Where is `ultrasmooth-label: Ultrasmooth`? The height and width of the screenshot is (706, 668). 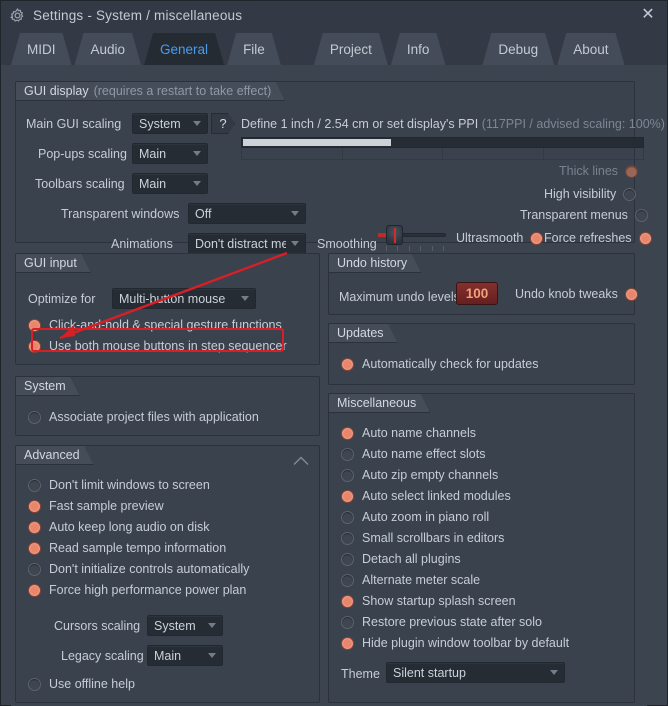 ultrasmooth-label: Ultrasmooth is located at coordinates (490, 238).